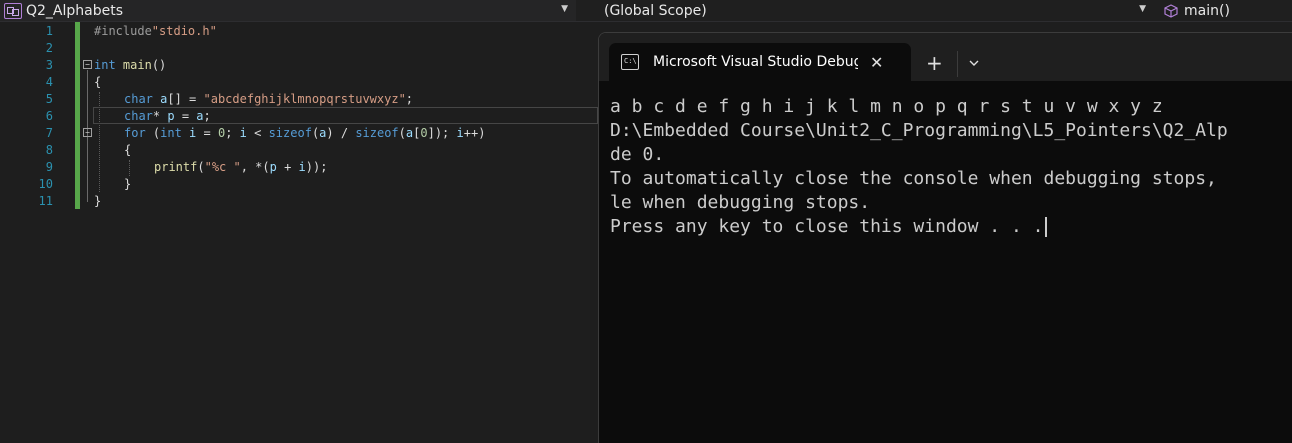 This screenshot has width=1292, height=443. Describe the element at coordinates (1046, 227) in the screenshot. I see `text-cursor` at that location.